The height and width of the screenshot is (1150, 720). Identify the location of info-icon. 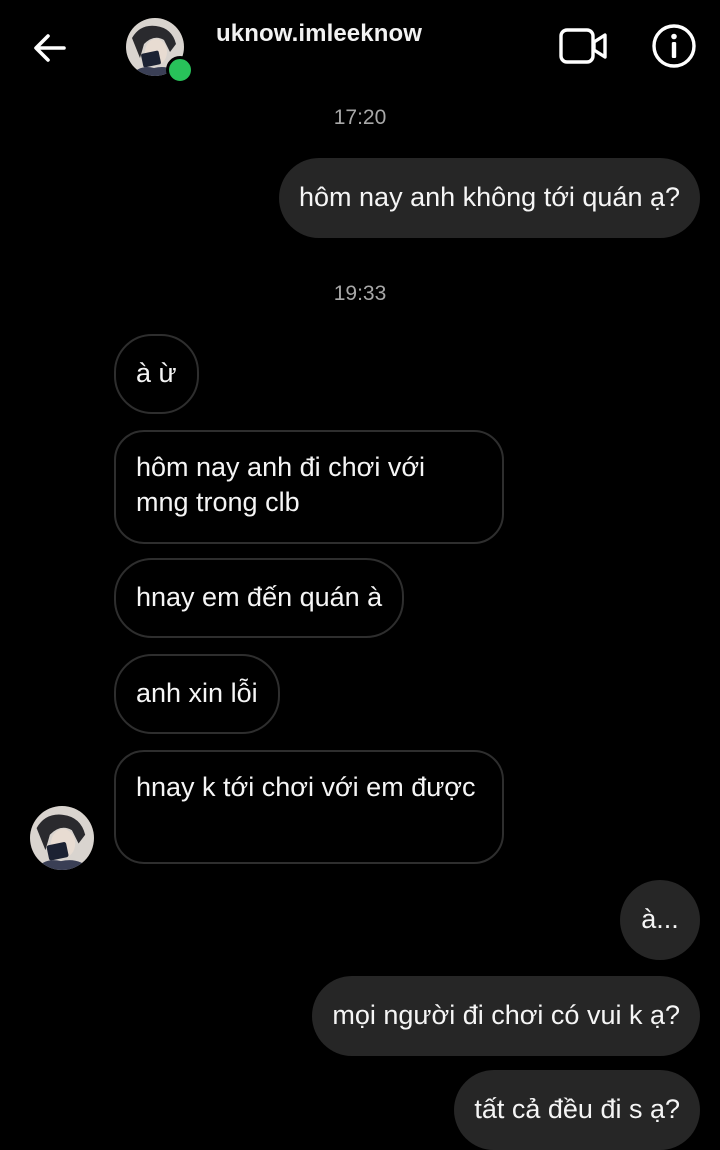
(674, 46).